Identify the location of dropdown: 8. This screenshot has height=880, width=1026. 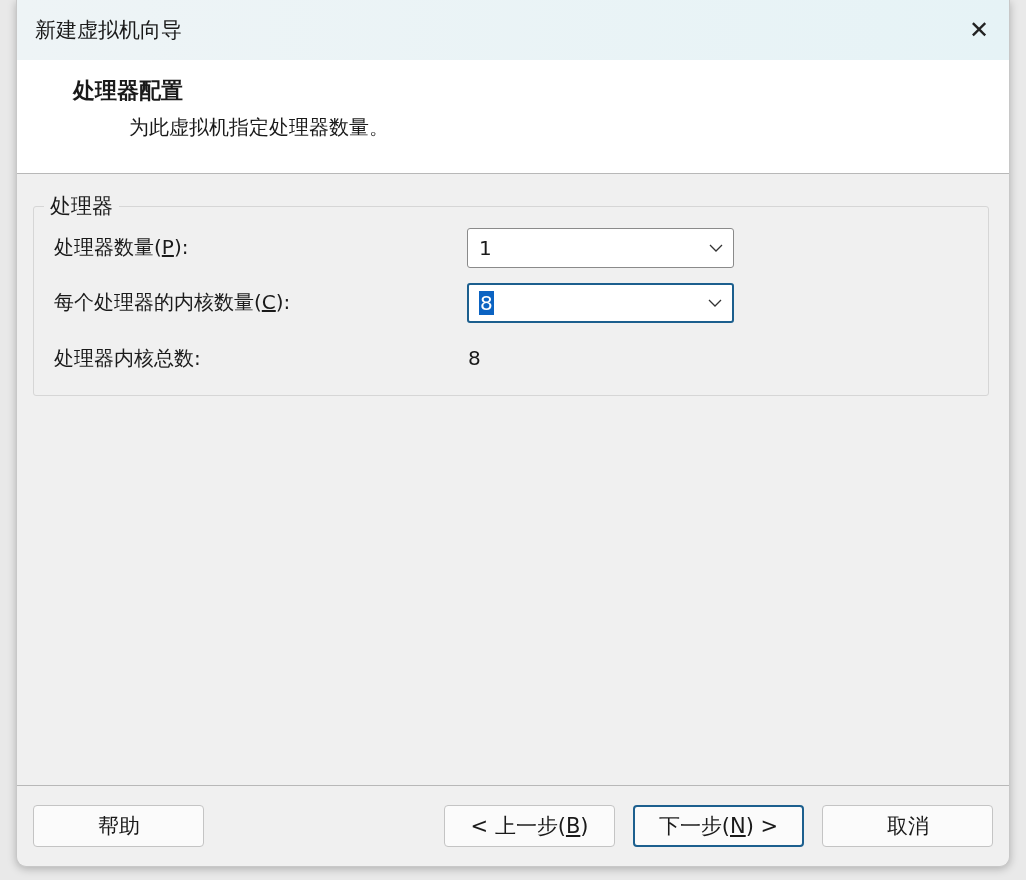
(600, 303).